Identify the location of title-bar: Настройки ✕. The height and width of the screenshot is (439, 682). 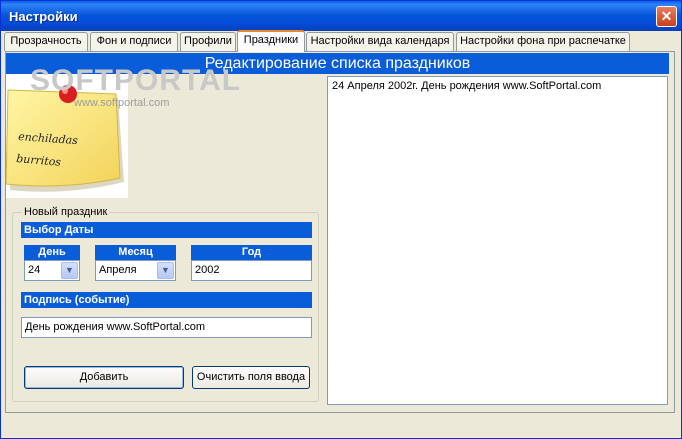
(341, 16).